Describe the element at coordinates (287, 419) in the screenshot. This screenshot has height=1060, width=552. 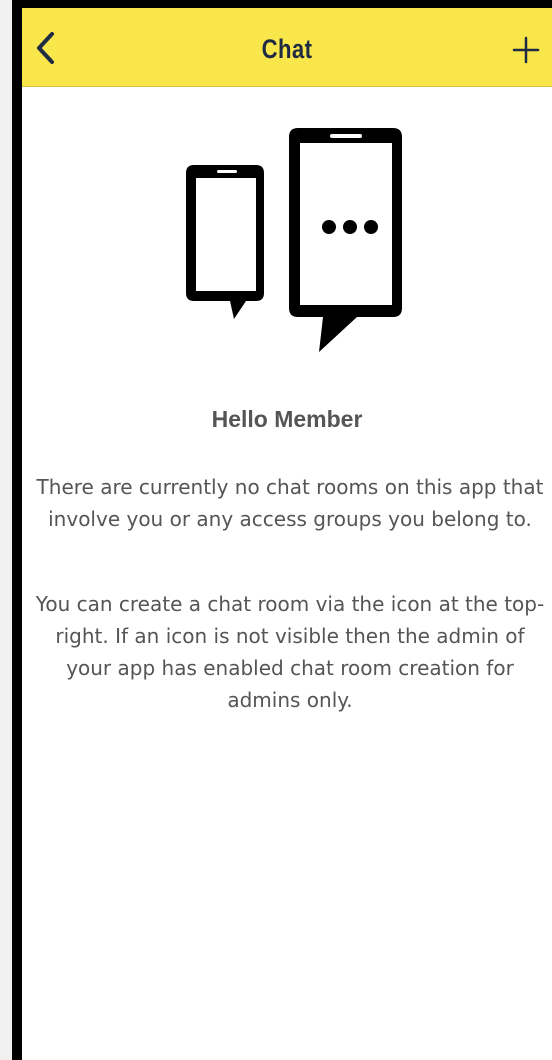
I see `greeting-heading: Hello Member` at that location.